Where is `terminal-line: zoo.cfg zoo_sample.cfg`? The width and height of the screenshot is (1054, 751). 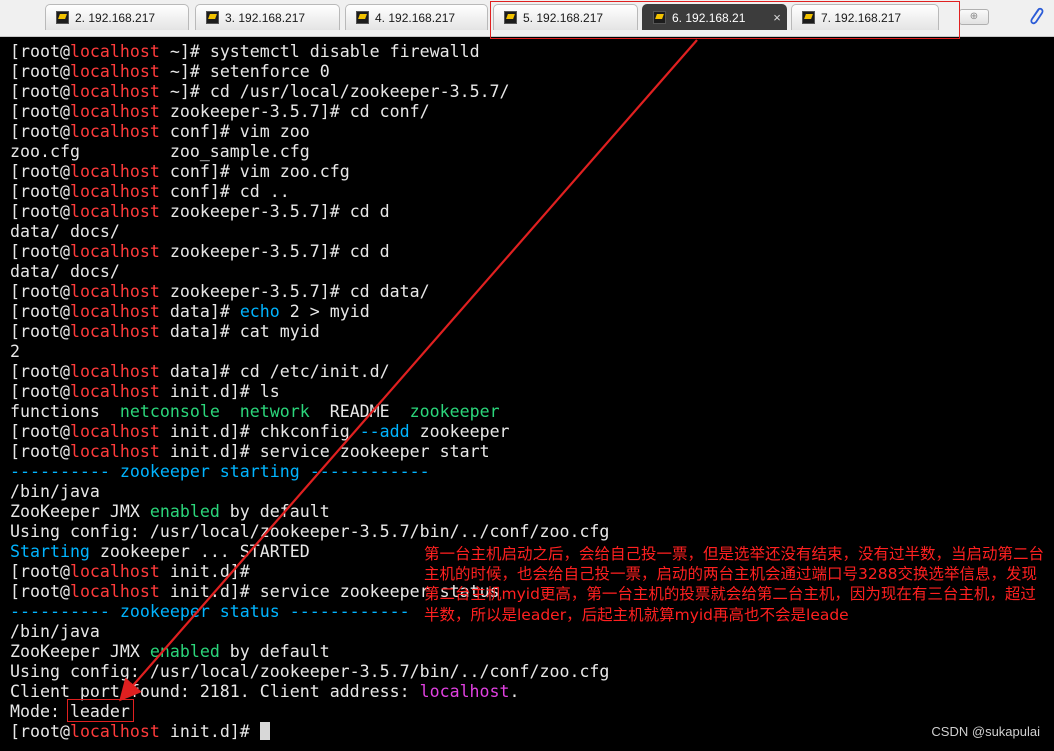 terminal-line: zoo.cfg zoo_sample.cfg is located at coordinates (309, 152).